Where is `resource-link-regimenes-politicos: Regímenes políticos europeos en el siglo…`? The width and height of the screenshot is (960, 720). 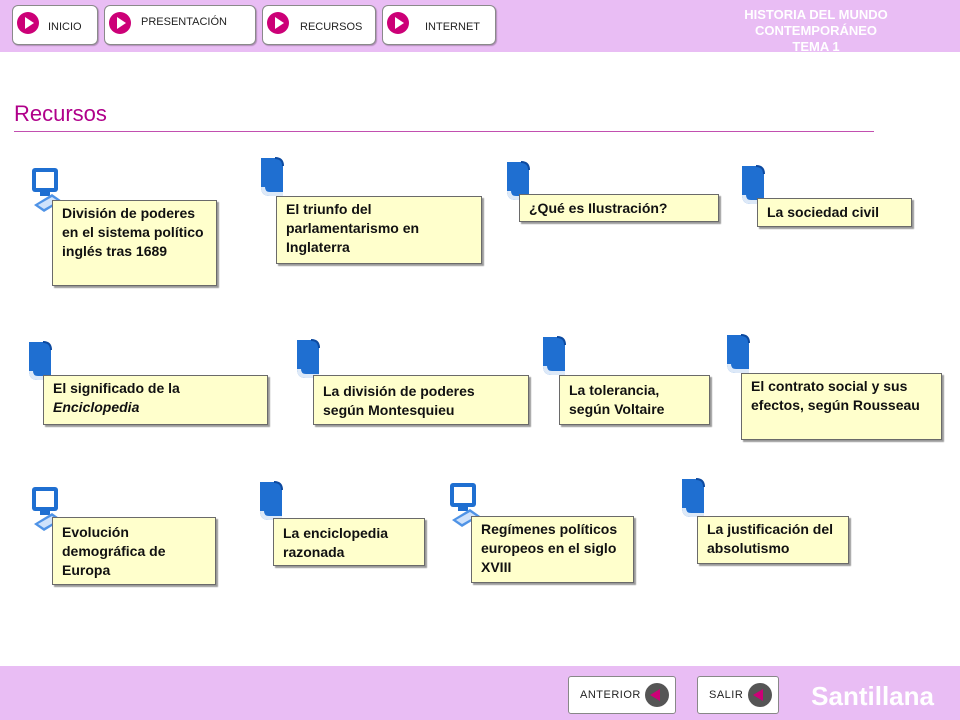 resource-link-regimenes-politicos: Regímenes políticos europeos en el siglo… is located at coordinates (552, 549).